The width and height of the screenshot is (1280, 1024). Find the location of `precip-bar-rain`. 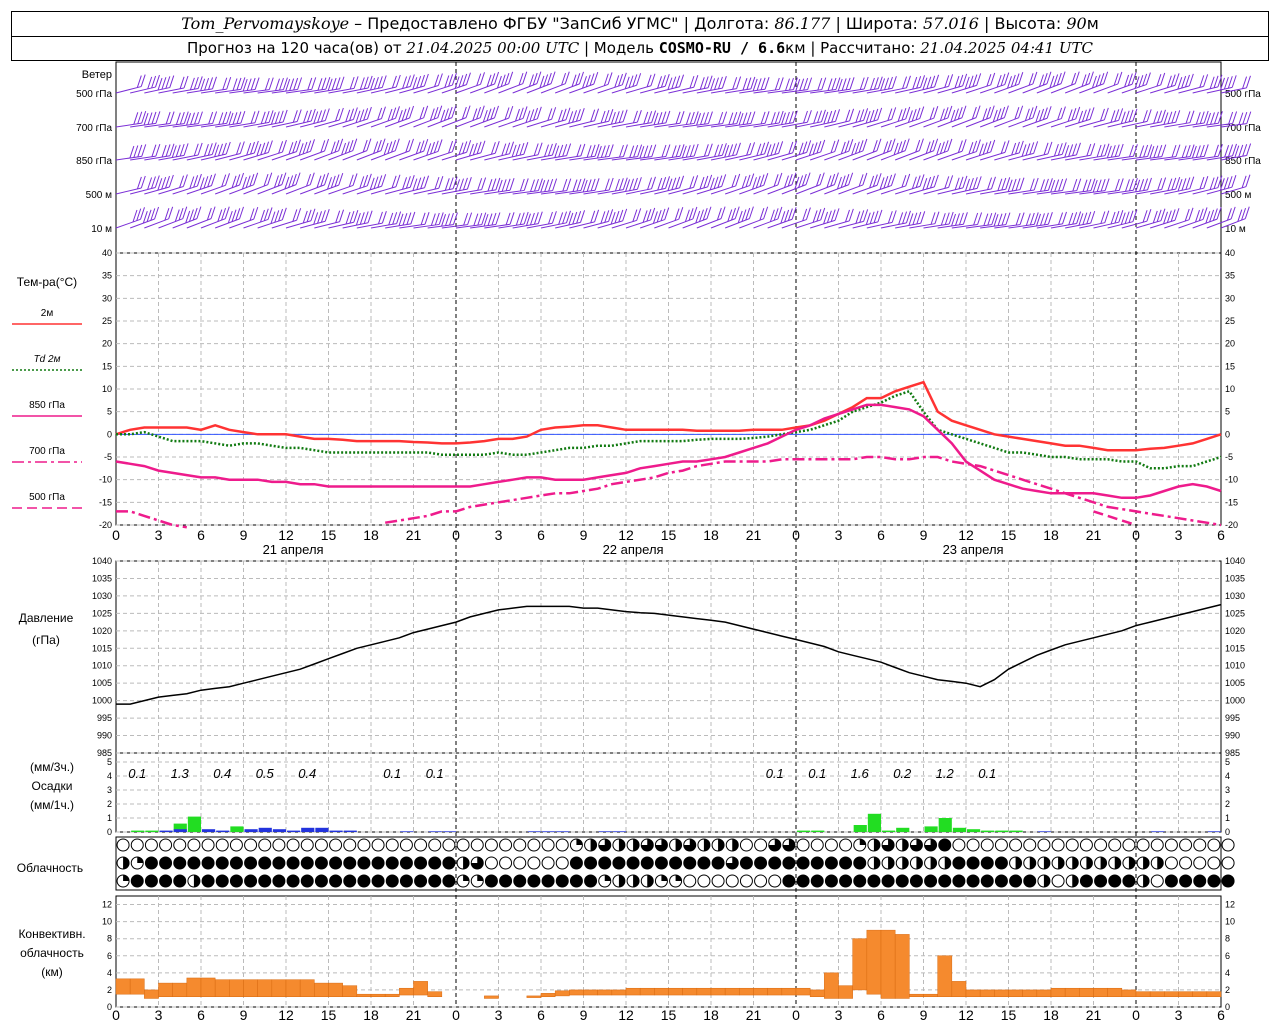

precip-bar-rain is located at coordinates (945, 825).